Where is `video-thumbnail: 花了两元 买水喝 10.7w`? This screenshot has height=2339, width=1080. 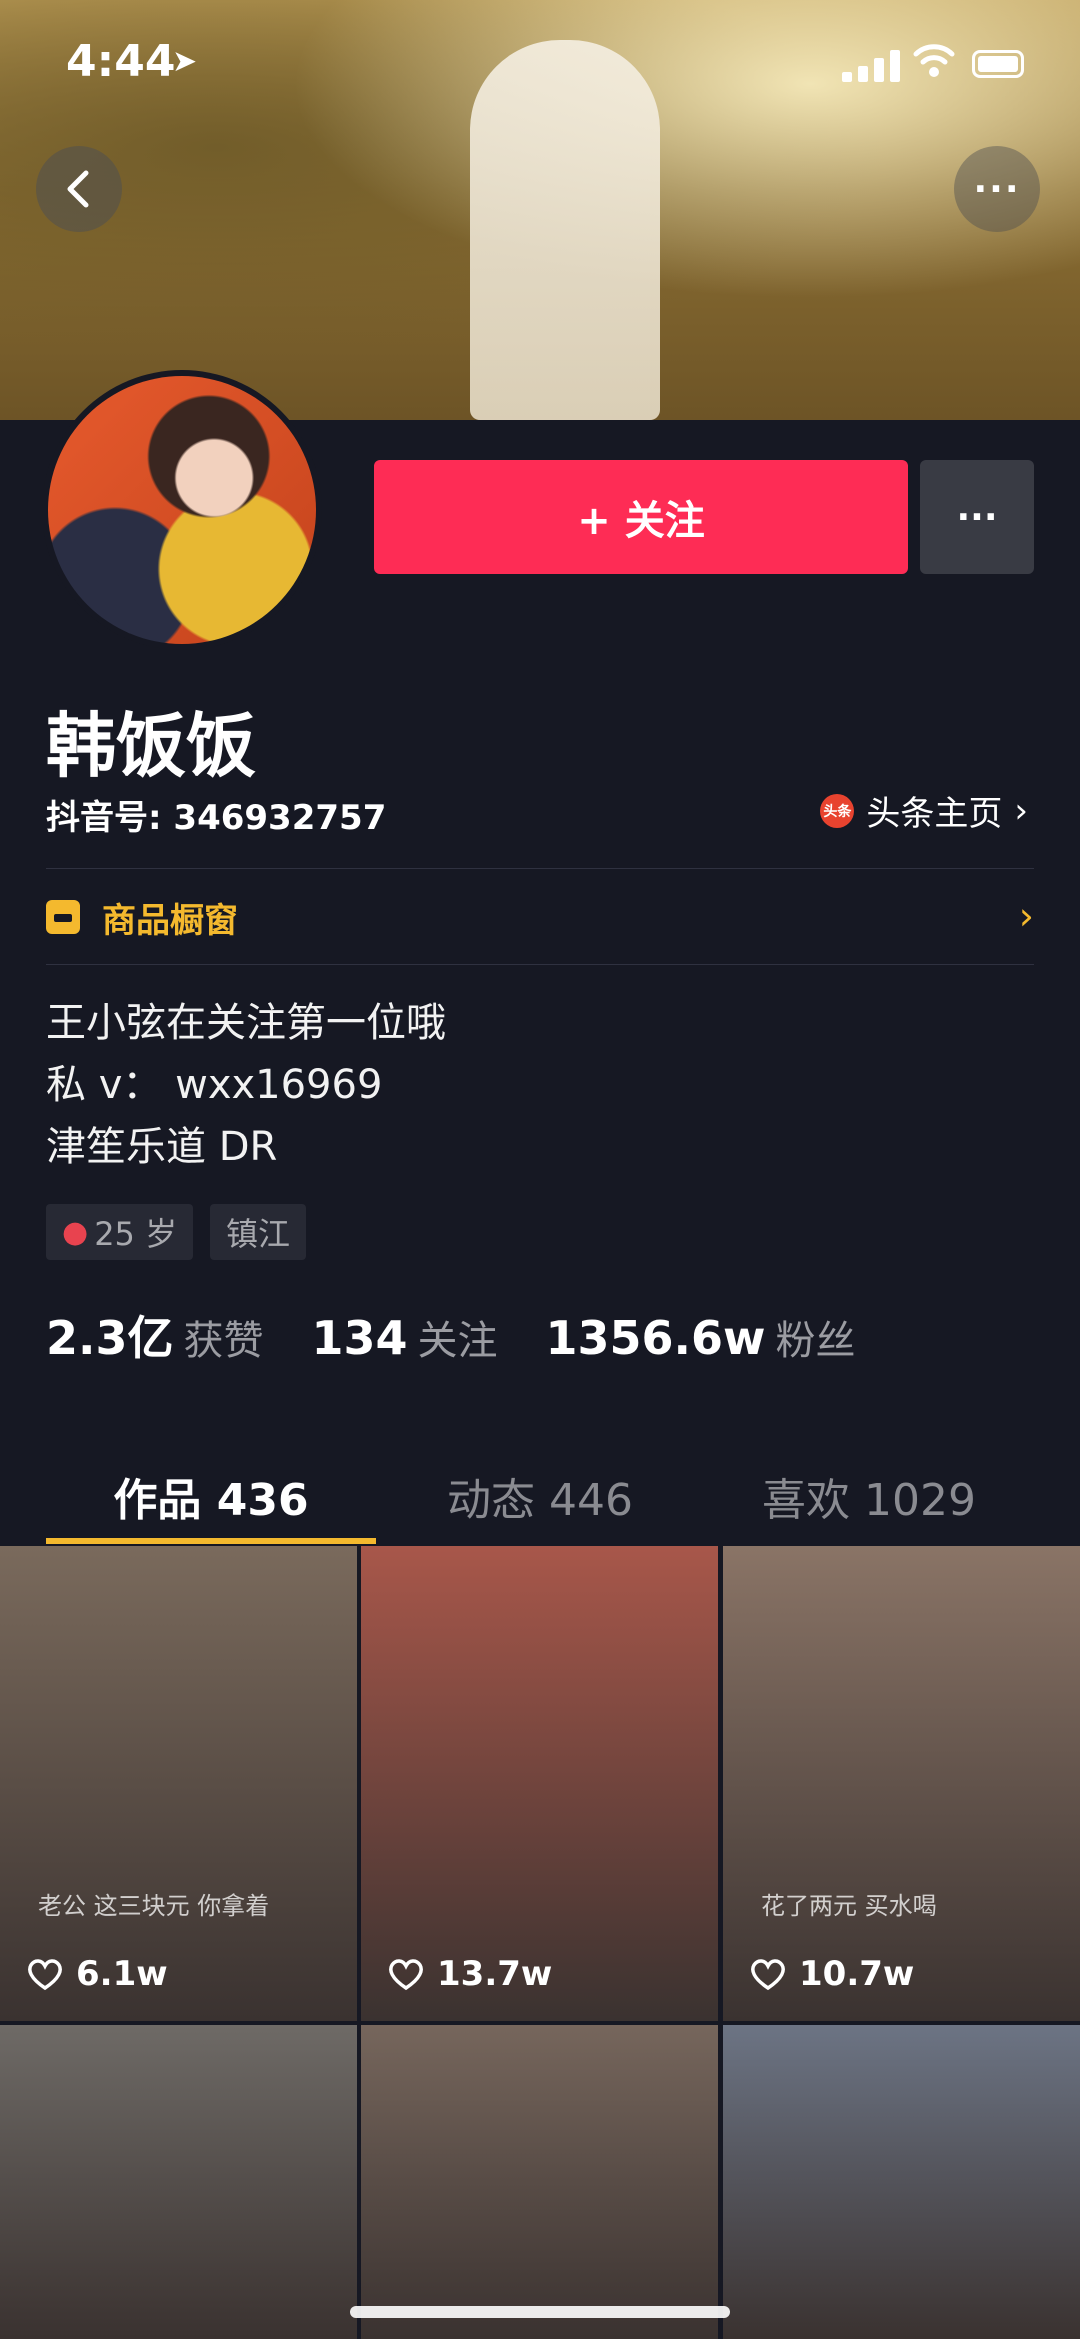 video-thumbnail: 花了两元 买水喝 10.7w is located at coordinates (901, 1783).